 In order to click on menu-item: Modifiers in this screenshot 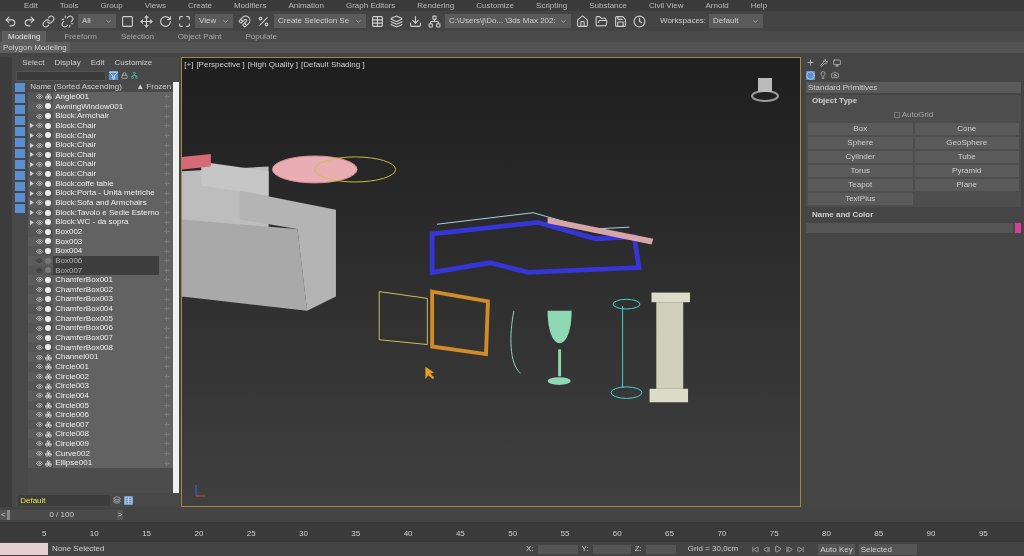, I will do `click(250, 5)`.